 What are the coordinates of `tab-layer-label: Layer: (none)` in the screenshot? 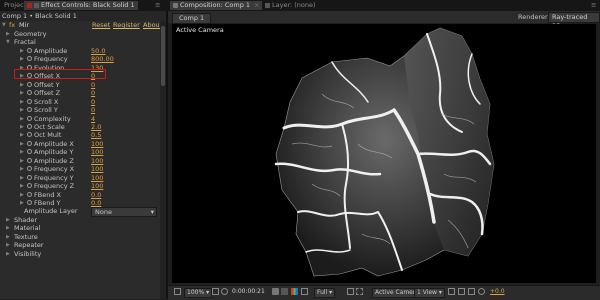 It's located at (294, 5).